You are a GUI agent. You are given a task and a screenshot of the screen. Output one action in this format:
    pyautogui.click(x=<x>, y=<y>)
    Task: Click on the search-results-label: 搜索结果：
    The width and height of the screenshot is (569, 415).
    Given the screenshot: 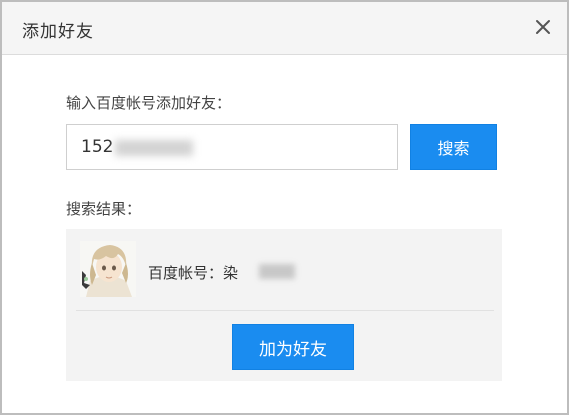 What is the action you would take?
    pyautogui.click(x=104, y=209)
    